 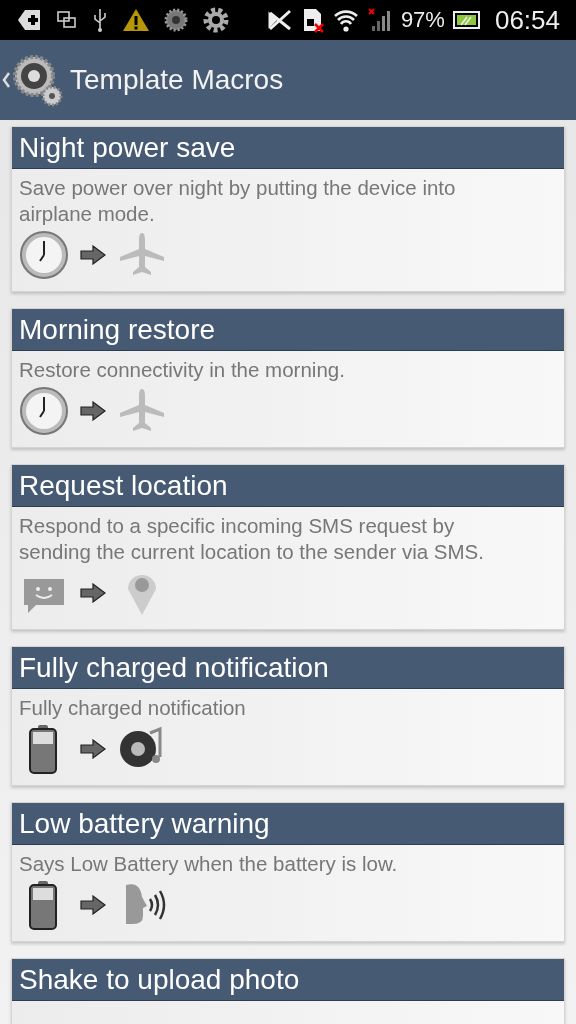 I want to click on macro-title: Morning restore, so click(x=288, y=330).